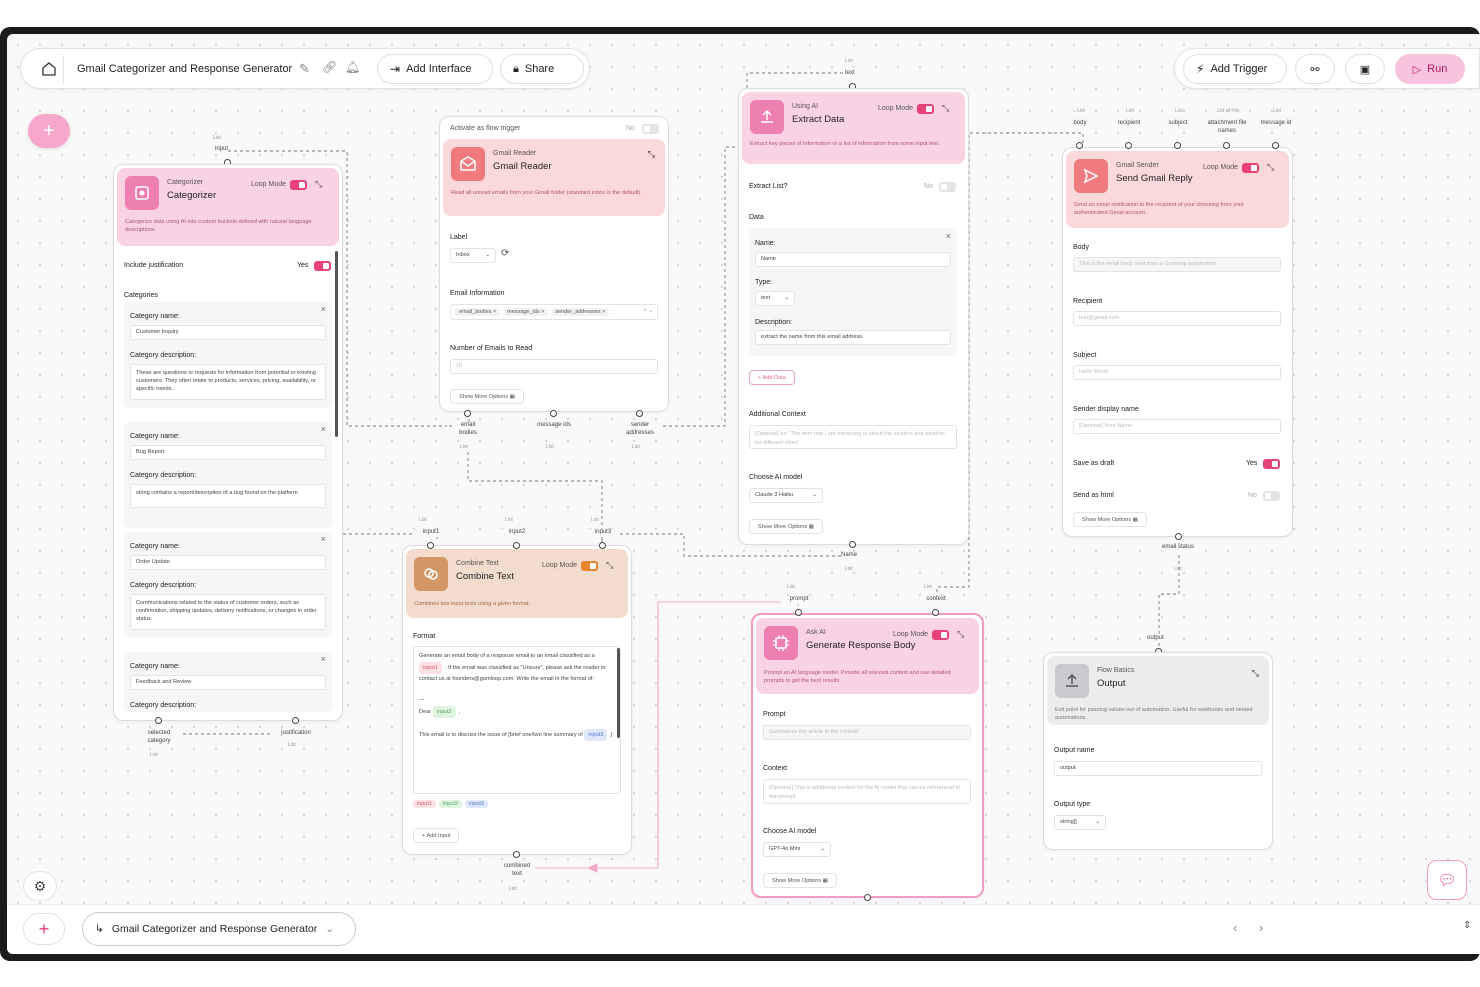 This screenshot has height=987, width=1480. What do you see at coordinates (639, 413) in the screenshot?
I see `output-port-sender-addresses` at bounding box center [639, 413].